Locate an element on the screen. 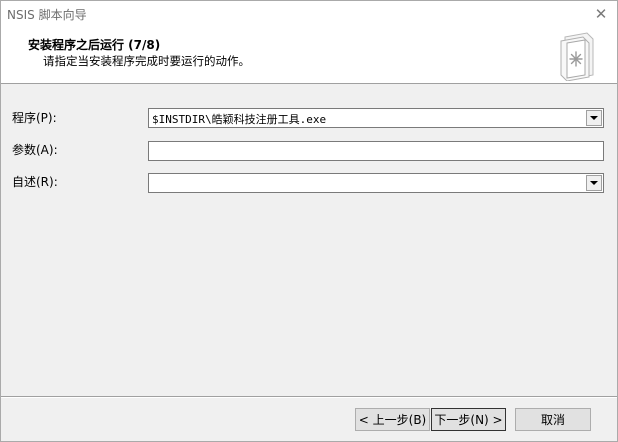  document-stack-icon is located at coordinates (577, 56).